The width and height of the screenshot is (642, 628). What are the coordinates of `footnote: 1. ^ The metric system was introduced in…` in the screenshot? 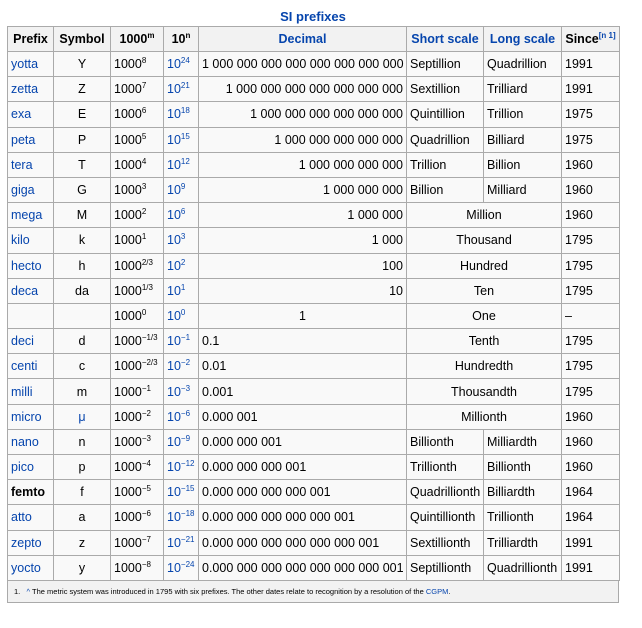 It's located at (313, 591).